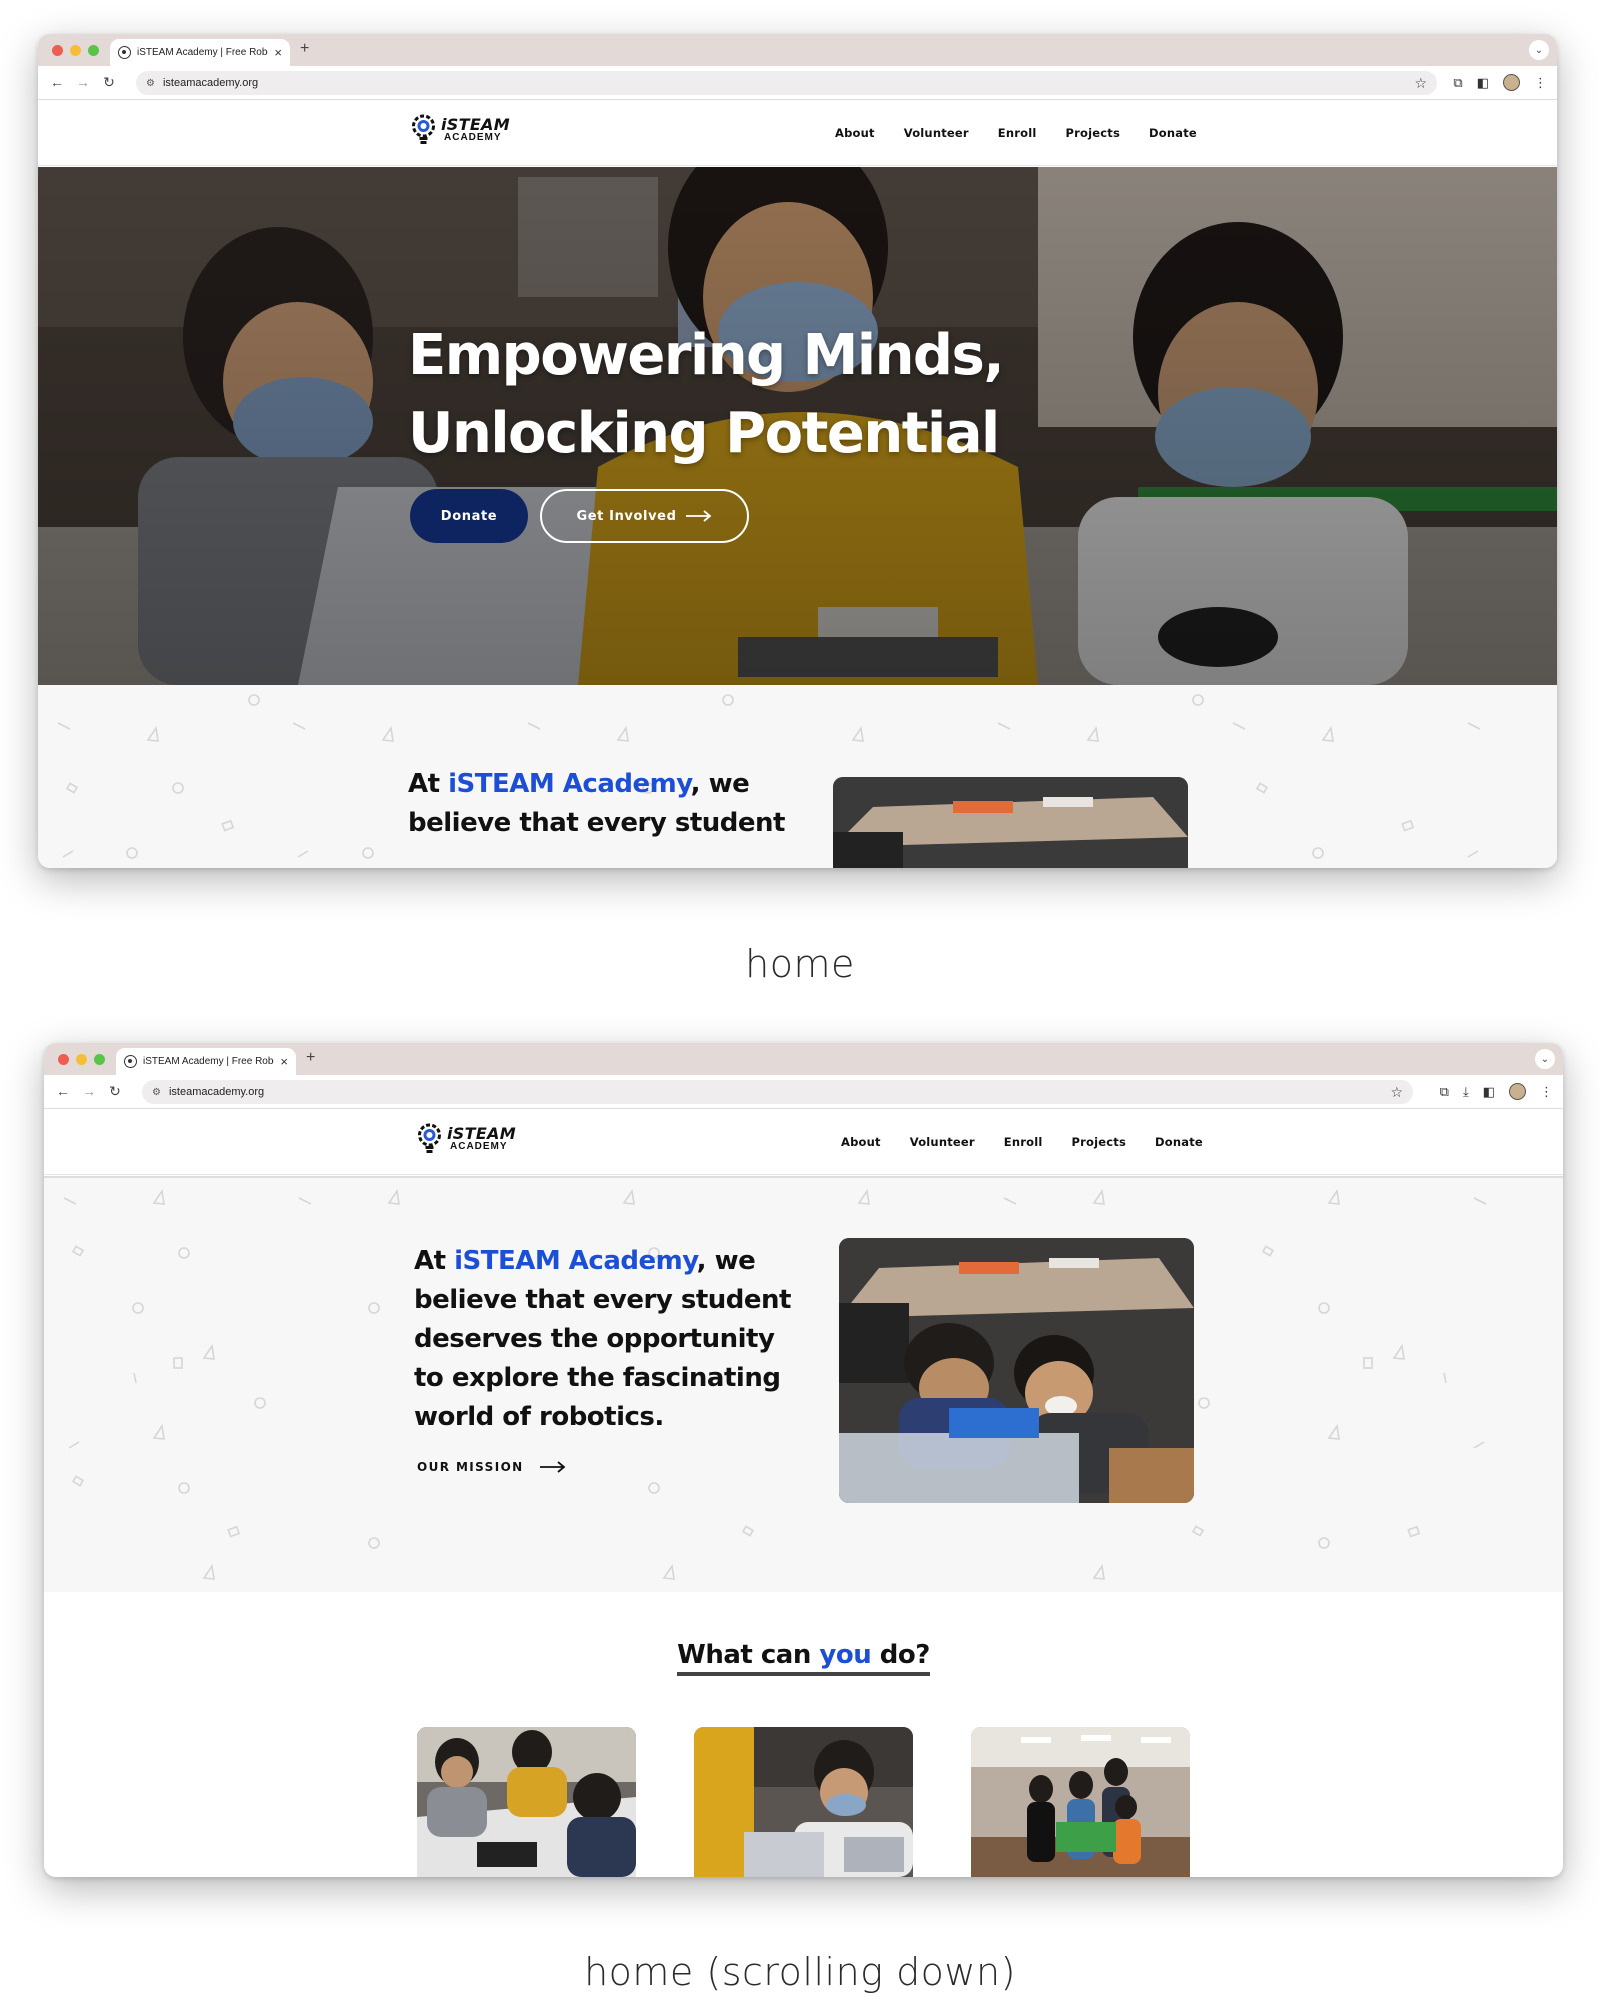 The width and height of the screenshot is (1600, 2011). Describe the element at coordinates (552, 1467) in the screenshot. I see `arrow-right-icon` at that location.